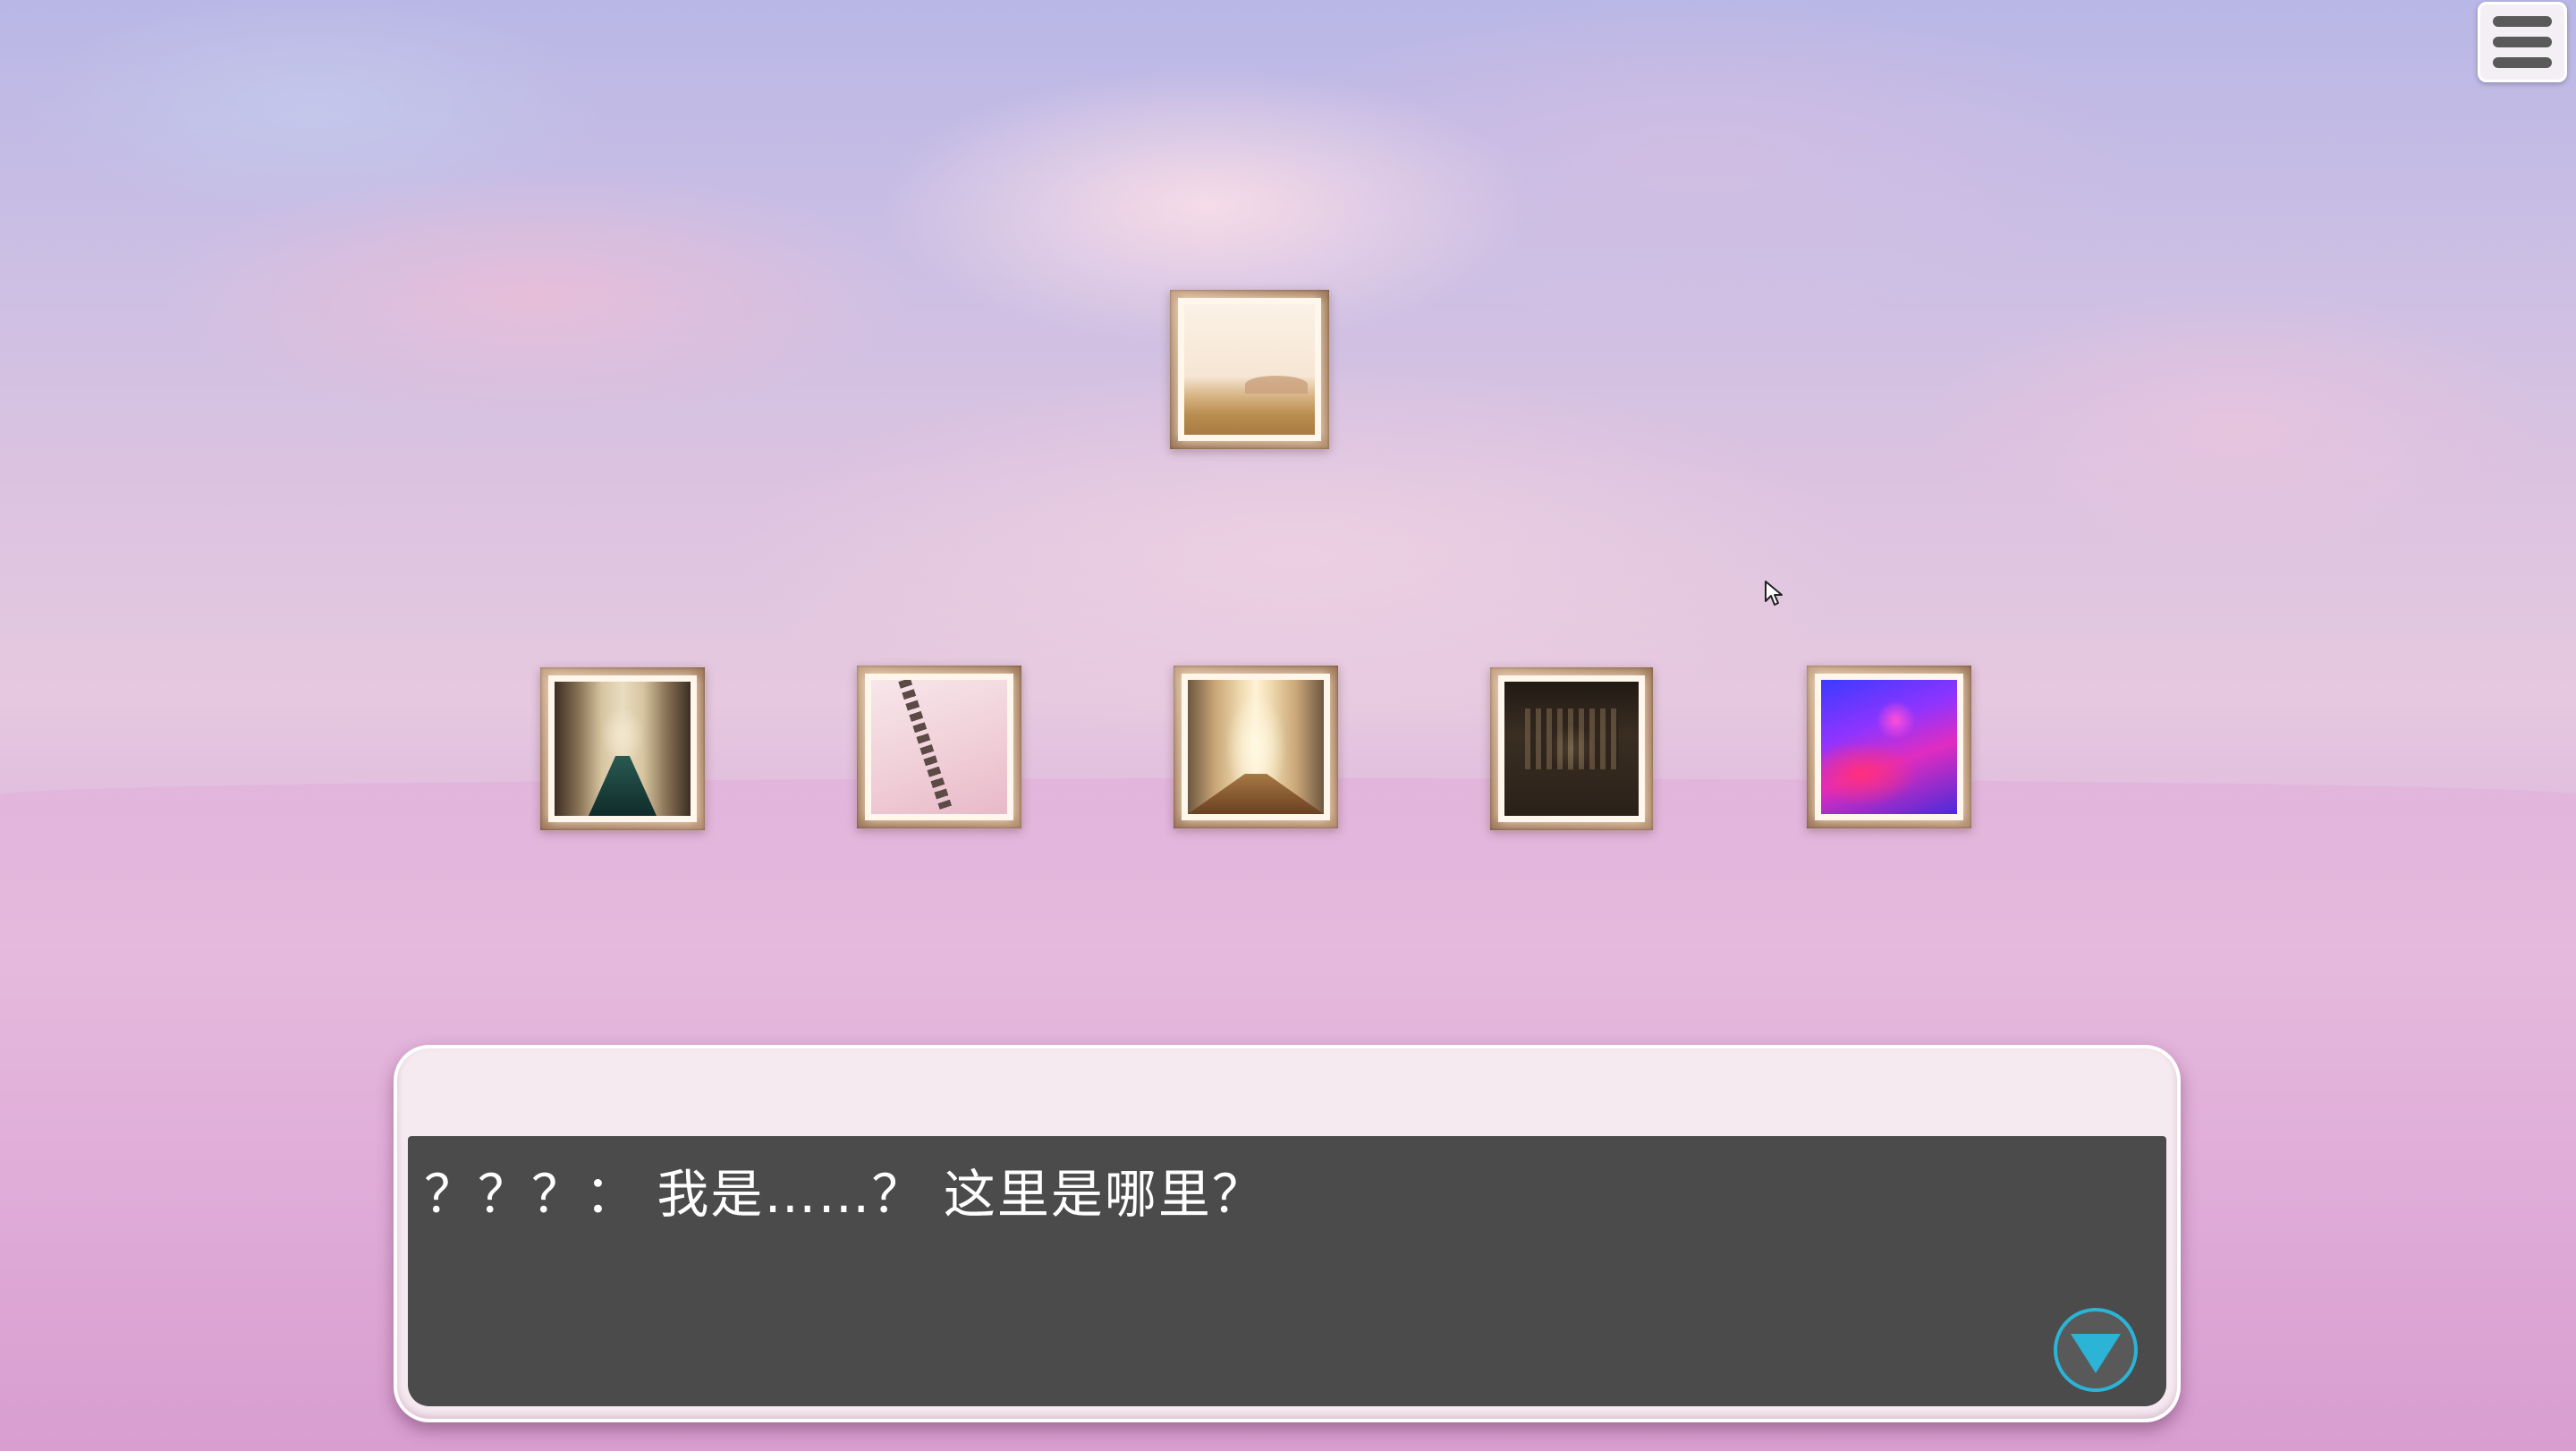  I want to click on hall-image, so click(623, 749).